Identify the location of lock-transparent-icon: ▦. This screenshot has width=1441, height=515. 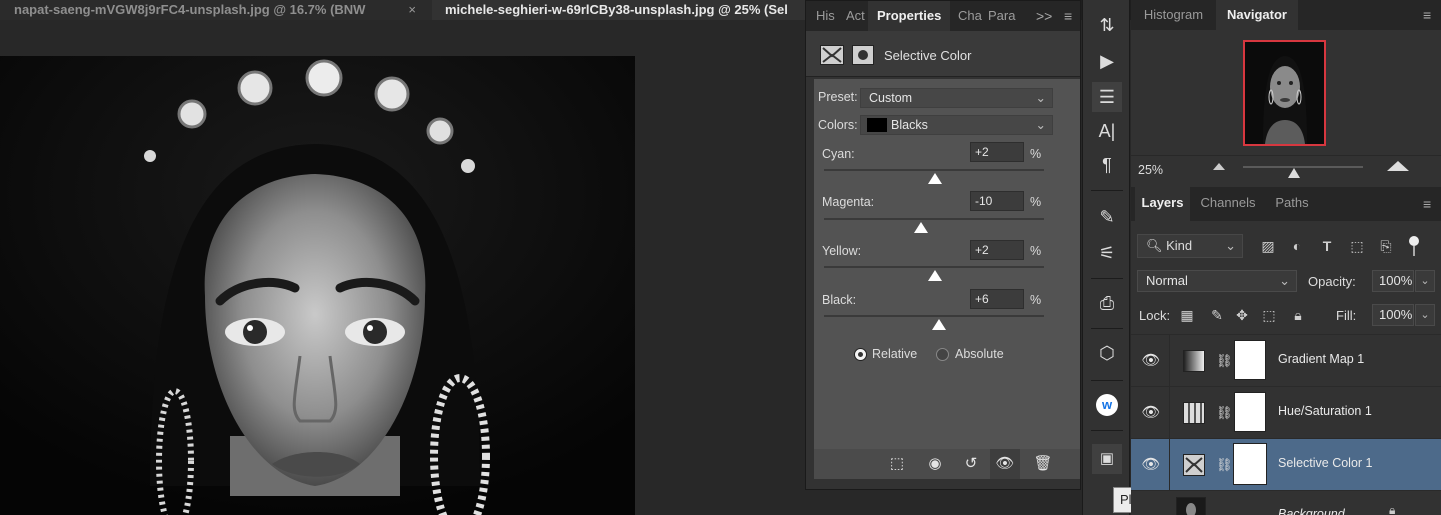
(1187, 315).